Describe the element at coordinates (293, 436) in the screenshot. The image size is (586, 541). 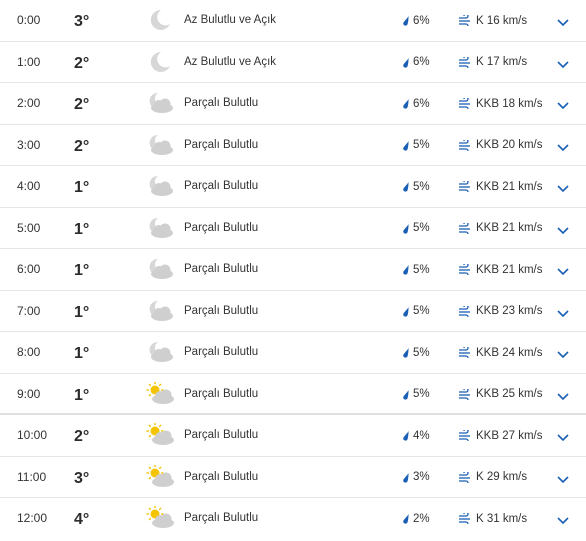
I see `forecast-row: 10:00 2° Parçalı Bulutlu 4% KKB 27 km/s` at that location.